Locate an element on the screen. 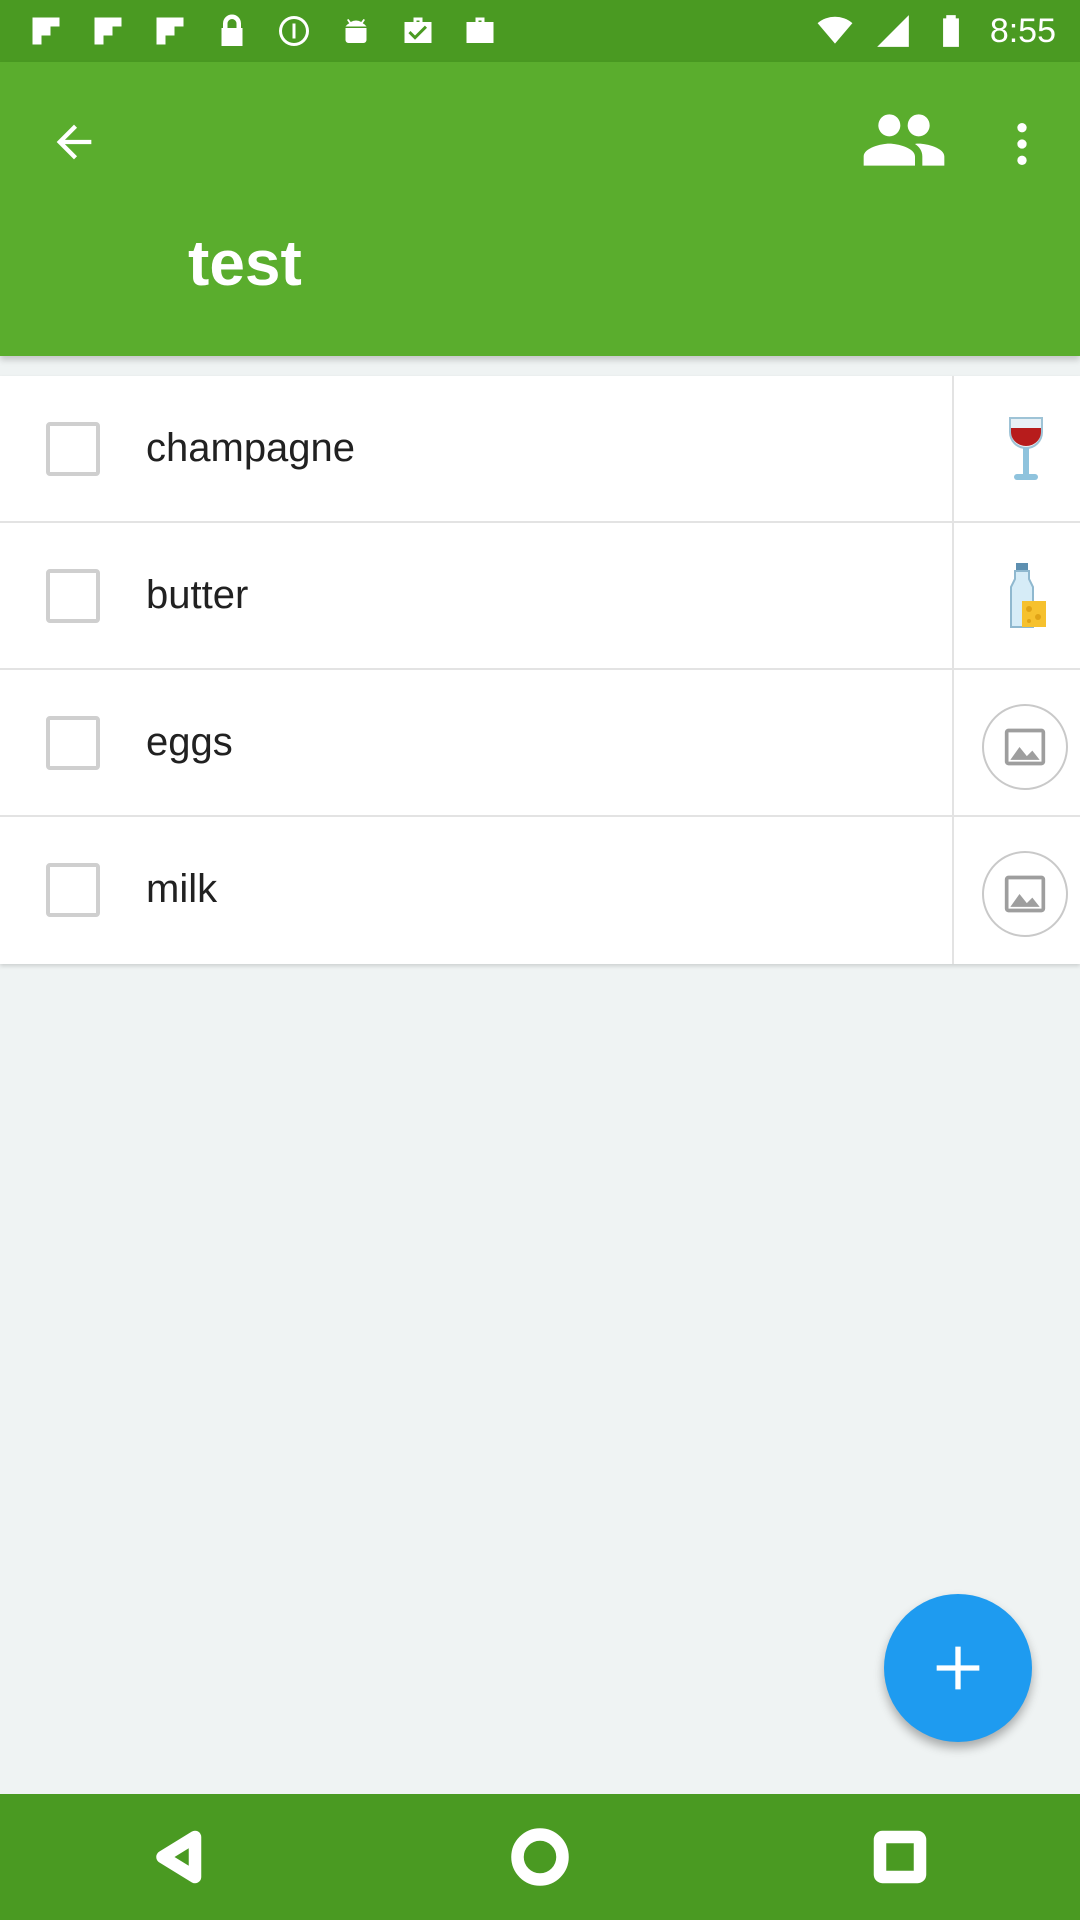 The height and width of the screenshot is (1920, 1080). page-title: test is located at coordinates (245, 263).